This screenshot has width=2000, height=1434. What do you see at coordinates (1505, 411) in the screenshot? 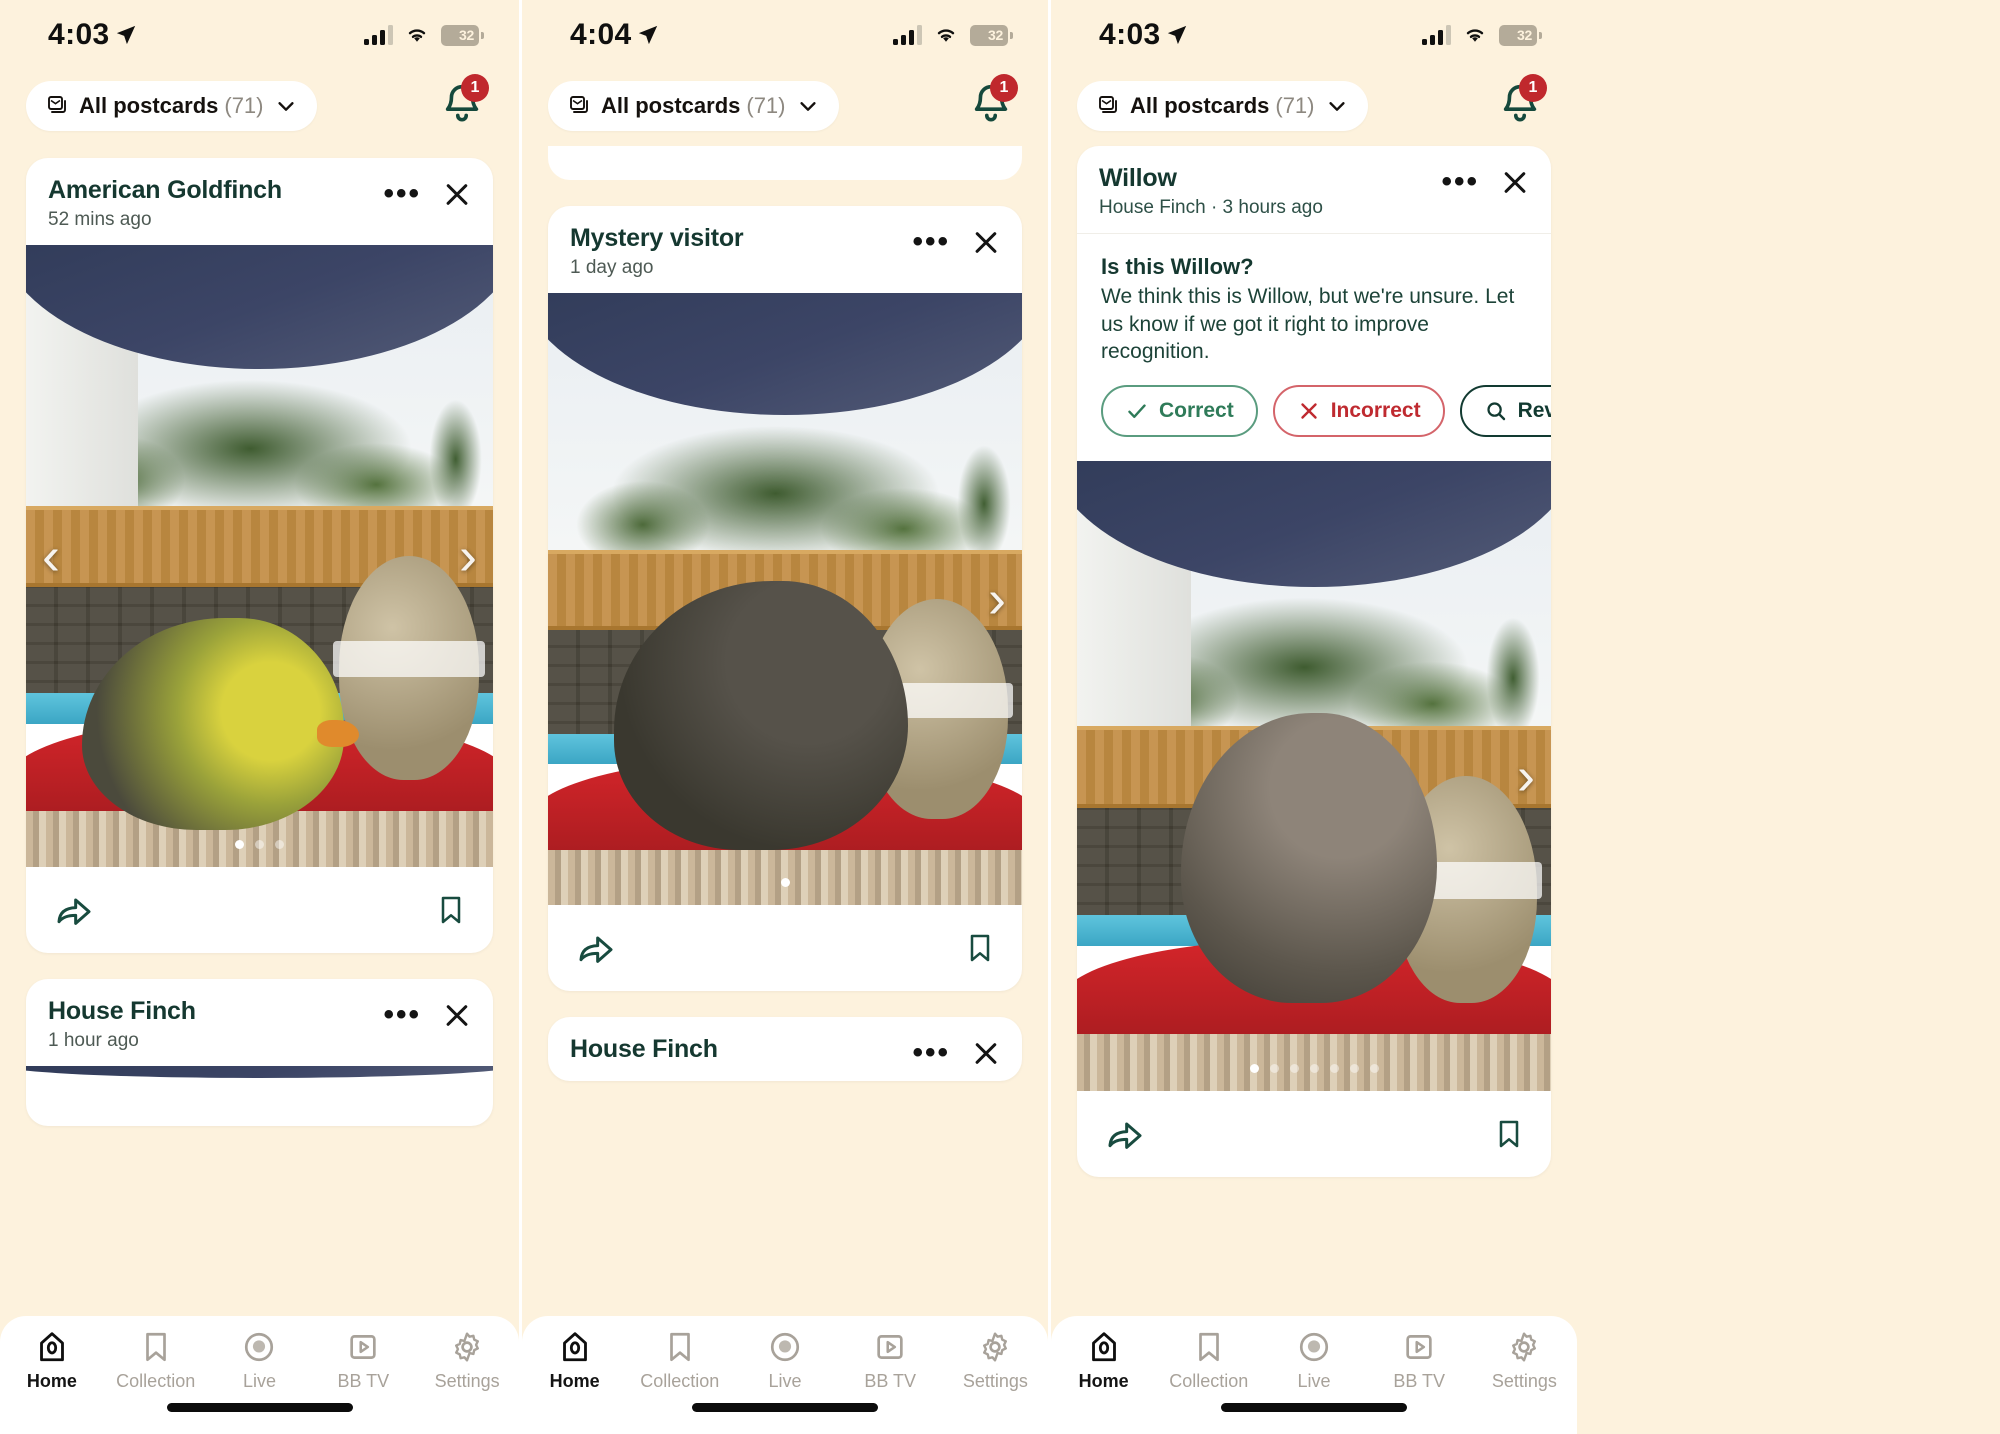
I see `review-button: Review` at bounding box center [1505, 411].